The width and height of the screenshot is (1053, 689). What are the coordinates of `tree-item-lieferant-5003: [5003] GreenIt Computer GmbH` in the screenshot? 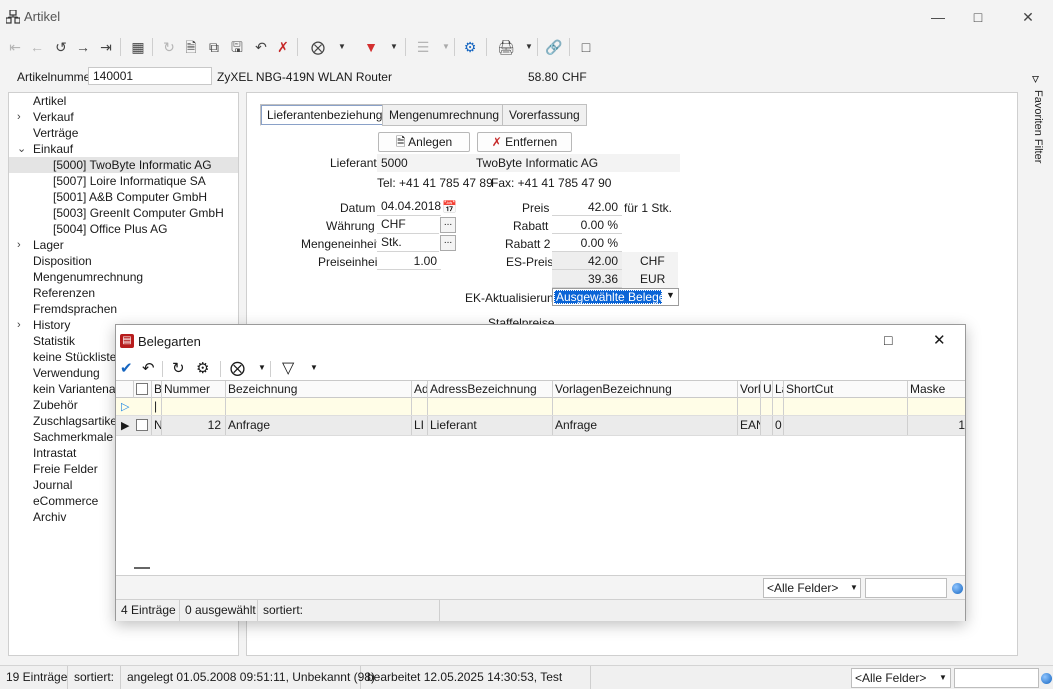 It's located at (123, 213).